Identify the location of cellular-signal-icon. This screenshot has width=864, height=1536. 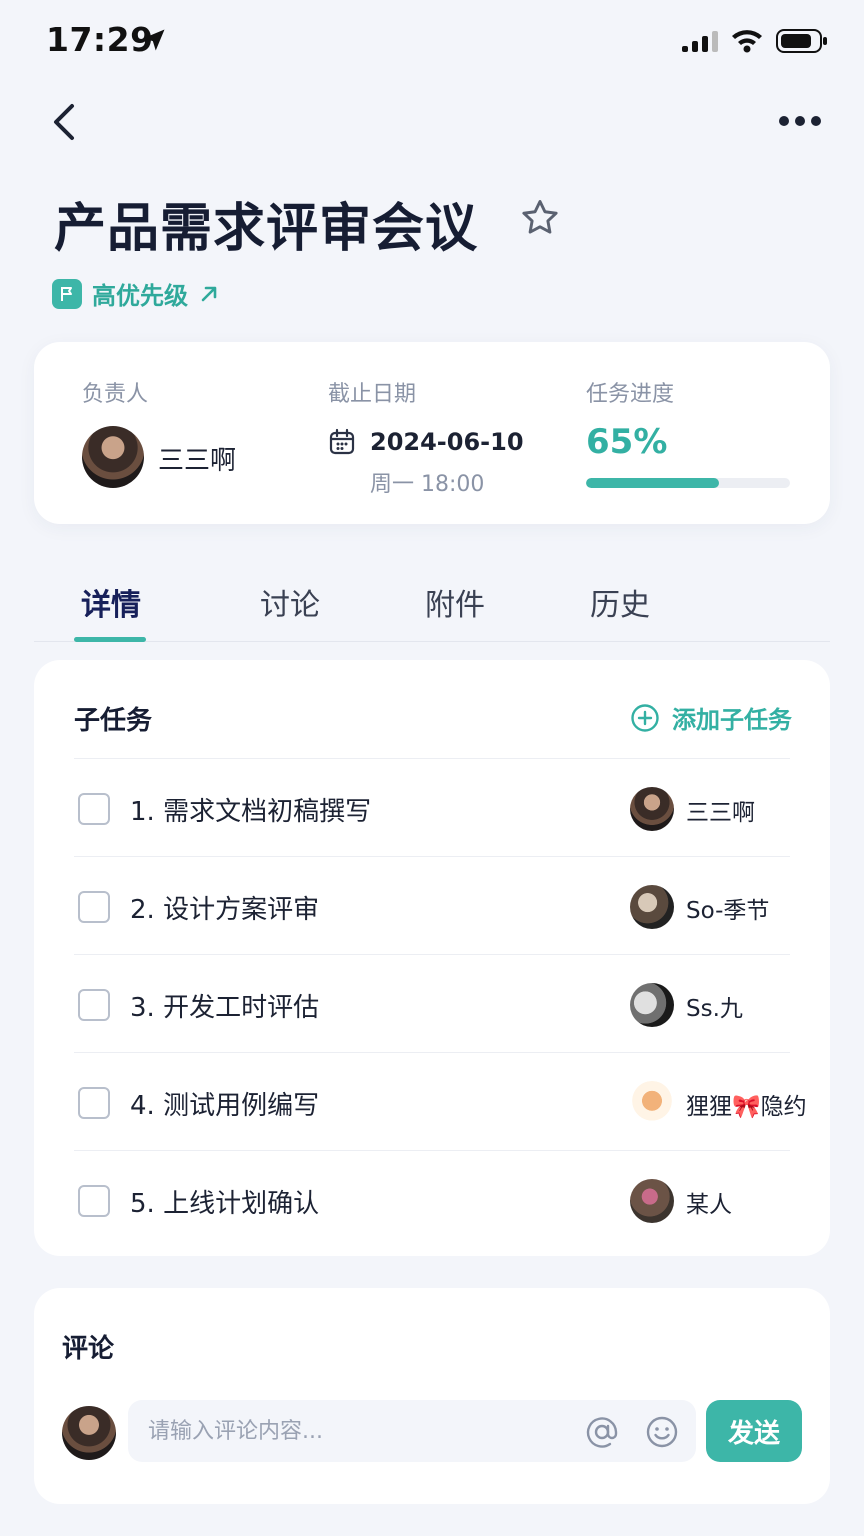
(700, 41).